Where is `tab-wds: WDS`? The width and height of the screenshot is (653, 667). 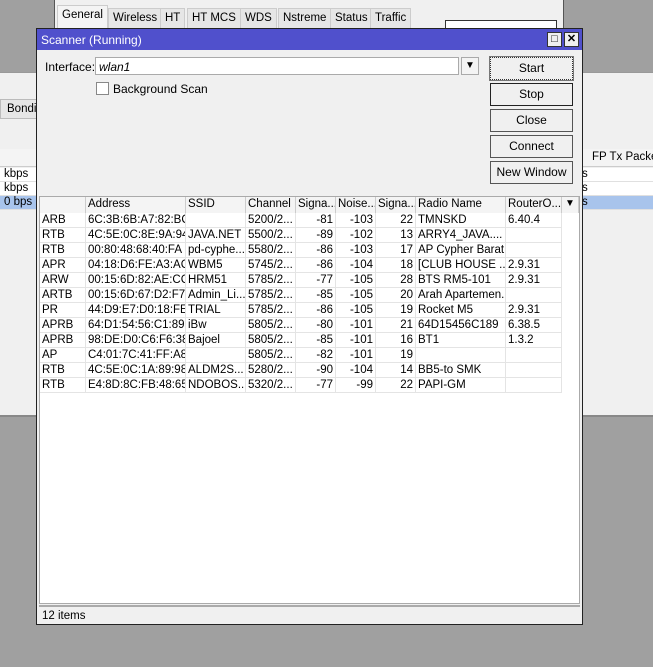 tab-wds: WDS is located at coordinates (258, 18).